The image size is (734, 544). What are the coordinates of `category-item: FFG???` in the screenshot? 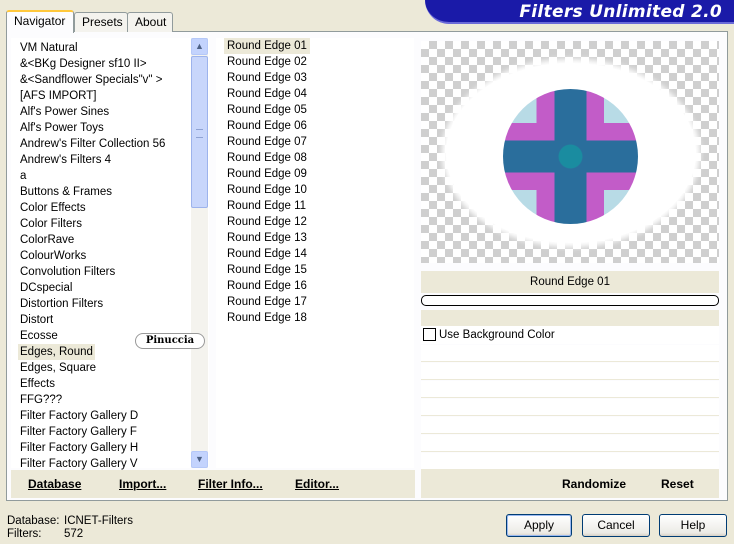 It's located at (41, 400).